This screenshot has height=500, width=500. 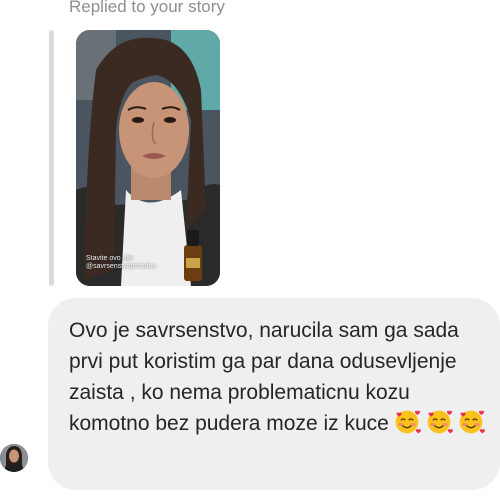 I want to click on story-mention-tag: Stavite ovo ulje @savrsenstvoprirodno, so click(x=121, y=263).